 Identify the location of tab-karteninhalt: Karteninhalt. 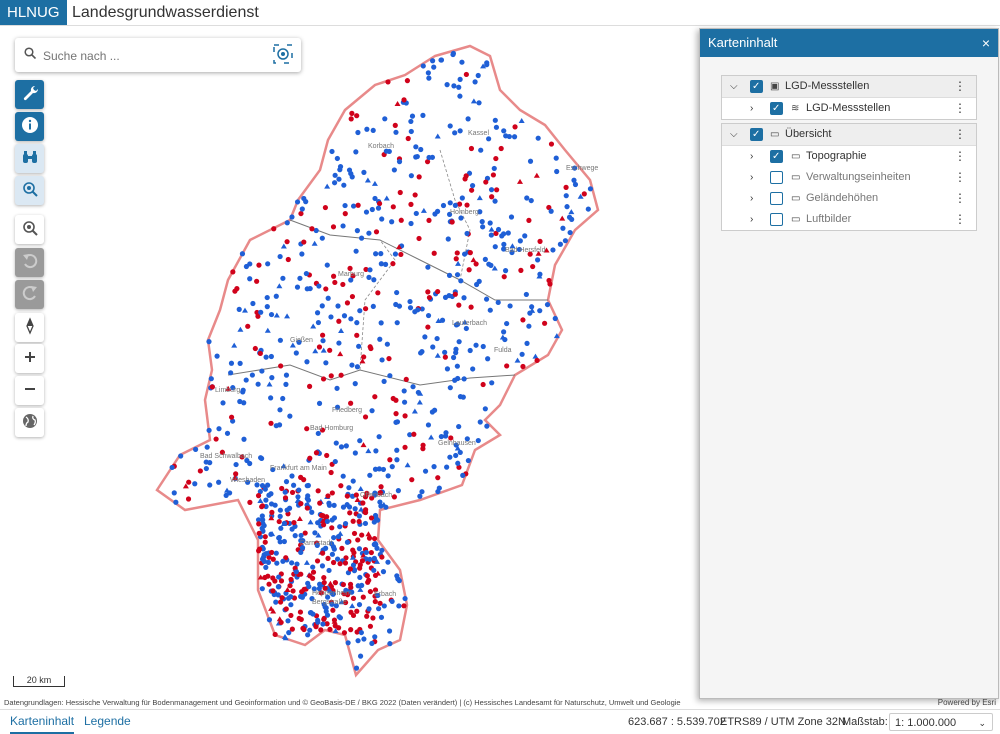
(42, 722).